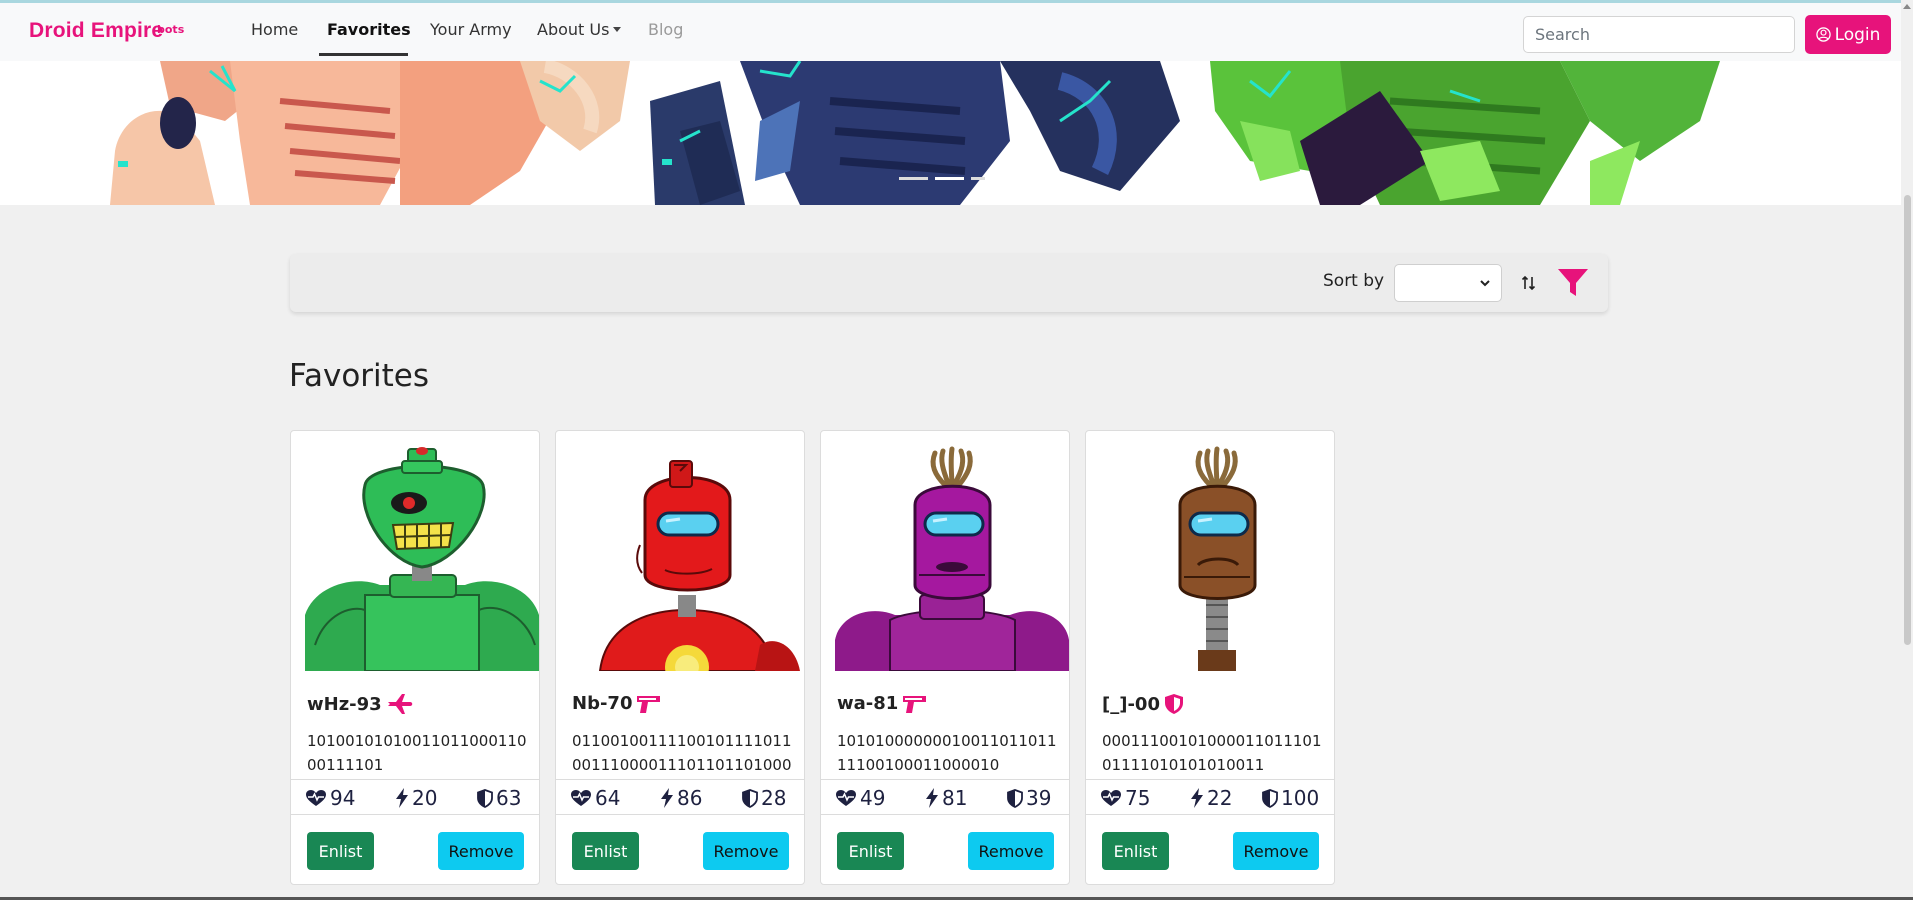  Describe the element at coordinates (1907, 6) in the screenshot. I see `scroll-up-arrow-icon` at that location.